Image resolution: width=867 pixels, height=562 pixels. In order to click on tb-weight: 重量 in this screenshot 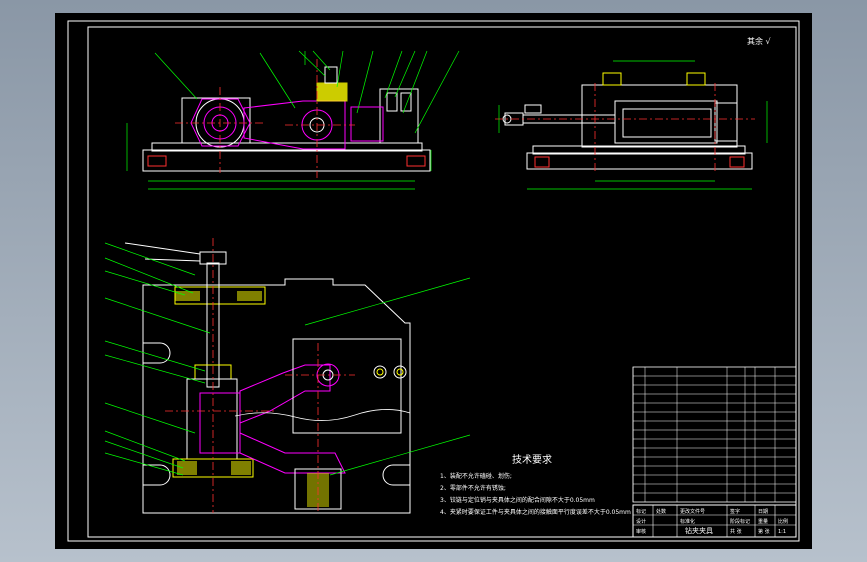, I will do `click(763, 521)`.